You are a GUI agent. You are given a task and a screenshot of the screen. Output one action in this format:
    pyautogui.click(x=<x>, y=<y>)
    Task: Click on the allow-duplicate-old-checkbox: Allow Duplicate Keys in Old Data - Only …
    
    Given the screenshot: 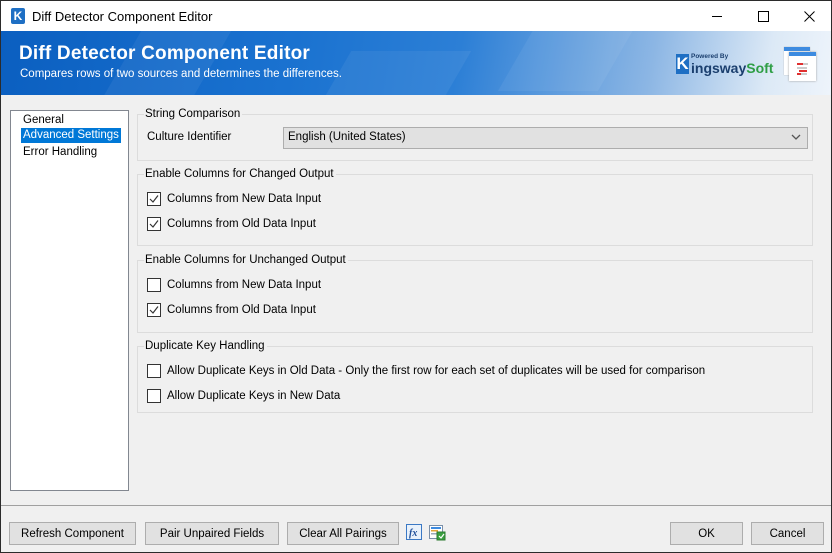 What is the action you would take?
    pyautogui.click(x=426, y=371)
    